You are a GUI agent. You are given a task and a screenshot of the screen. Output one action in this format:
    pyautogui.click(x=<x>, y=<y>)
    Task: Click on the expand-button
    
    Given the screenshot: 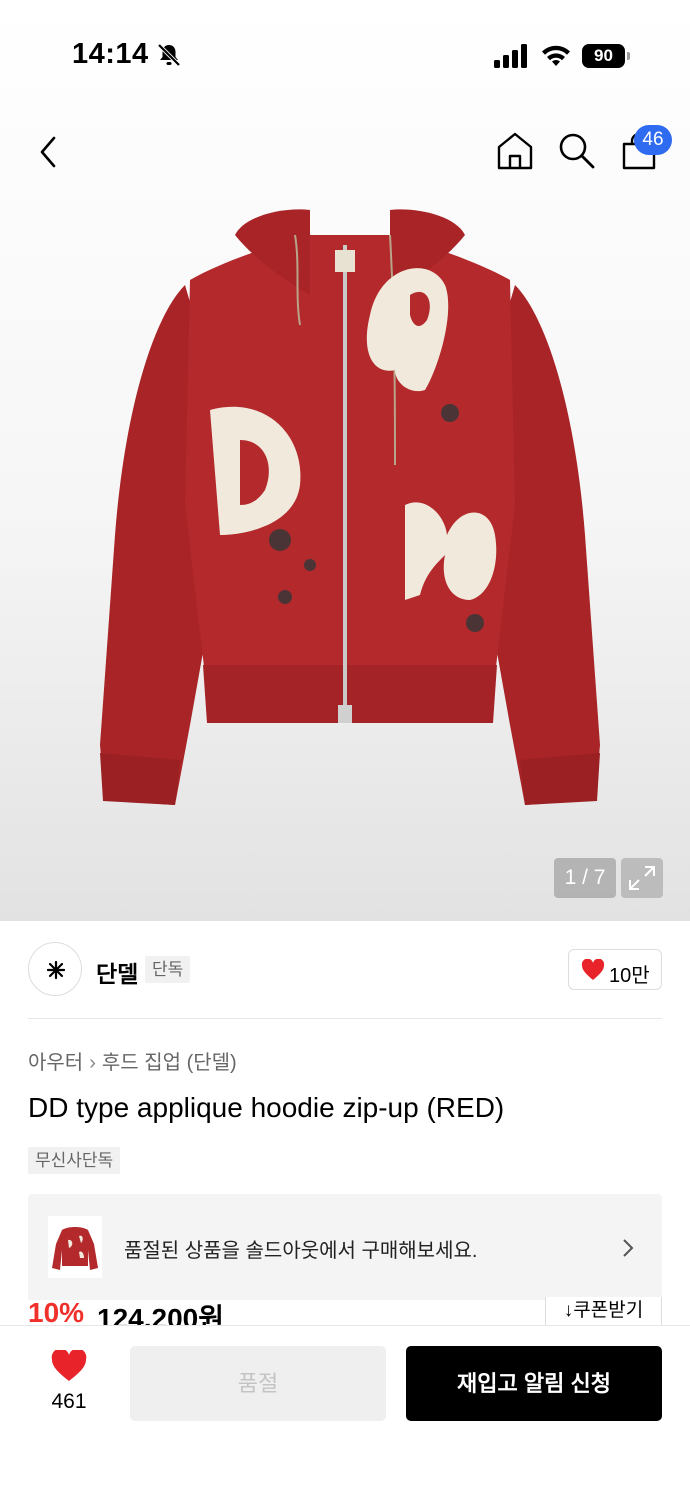 What is the action you would take?
    pyautogui.click(x=642, y=878)
    